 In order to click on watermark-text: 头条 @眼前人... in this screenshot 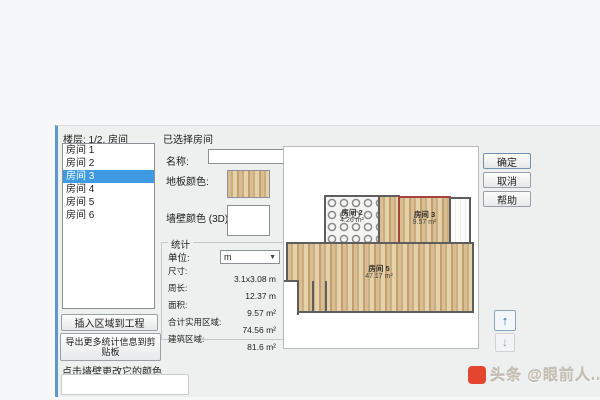, I will do `click(545, 374)`.